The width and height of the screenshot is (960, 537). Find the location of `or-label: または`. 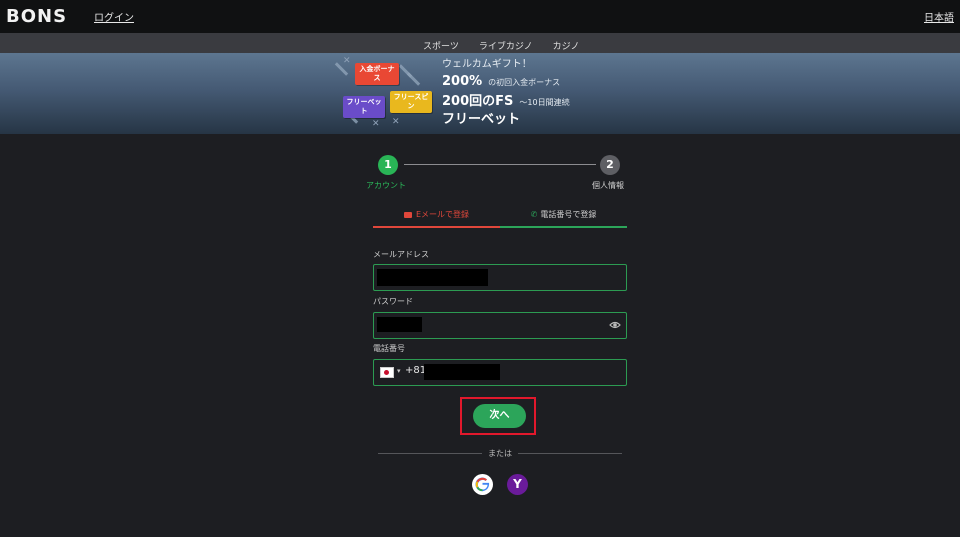

or-label: または is located at coordinates (500, 453).